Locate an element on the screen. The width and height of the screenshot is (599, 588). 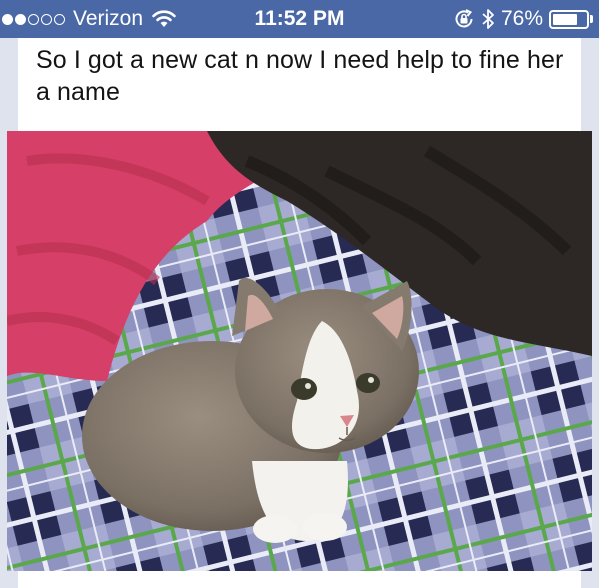
battery-fill is located at coordinates (565, 19).